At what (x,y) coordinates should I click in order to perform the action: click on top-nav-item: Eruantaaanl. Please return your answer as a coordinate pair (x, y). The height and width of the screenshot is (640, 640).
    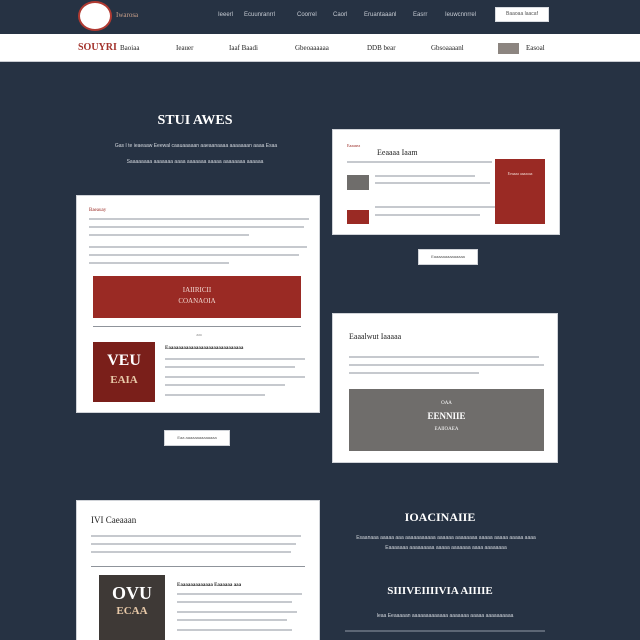
    Looking at the image, I should click on (380, 15).